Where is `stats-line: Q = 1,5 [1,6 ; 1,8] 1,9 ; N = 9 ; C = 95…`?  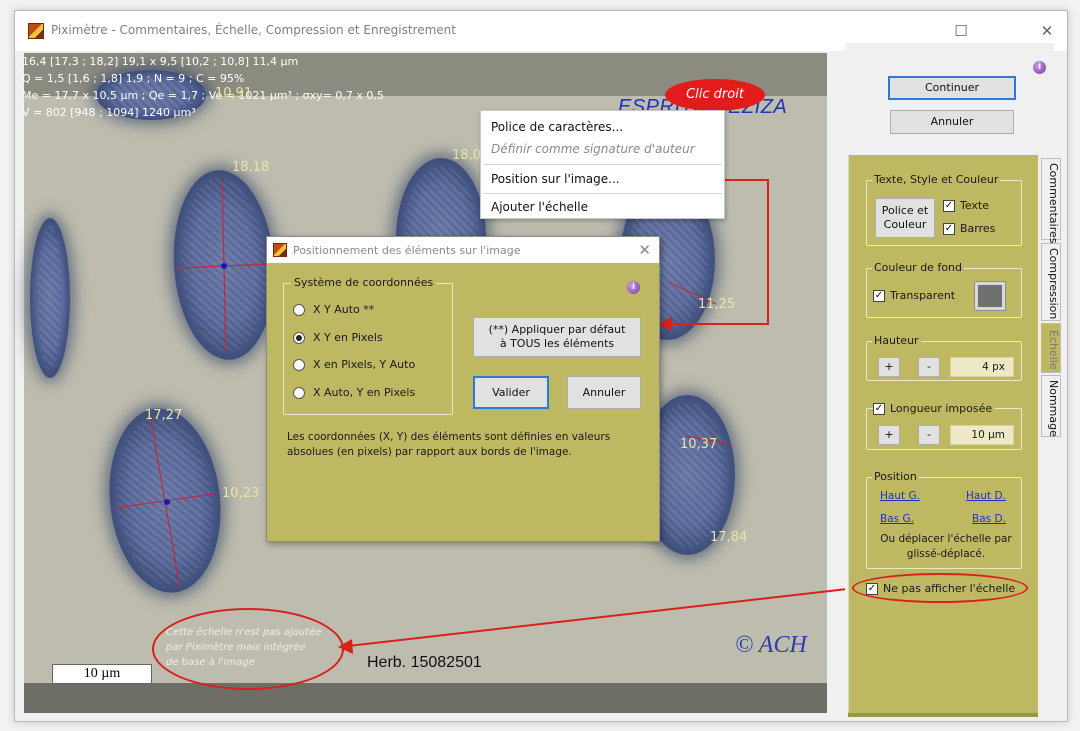
stats-line: Q = 1,5 [1,6 ; 1,8] 1,9 ; N = 9 ; C = 95… is located at coordinates (133, 78).